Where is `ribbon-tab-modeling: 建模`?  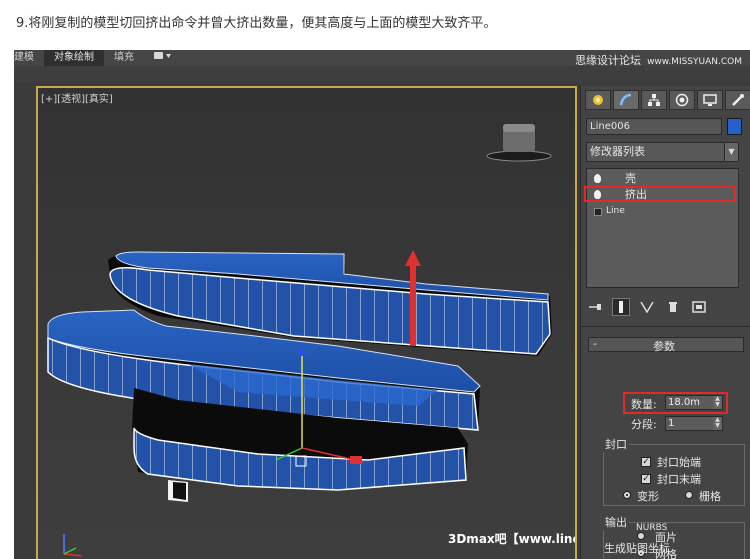
ribbon-tab-modeling: 建模 is located at coordinates (29, 58).